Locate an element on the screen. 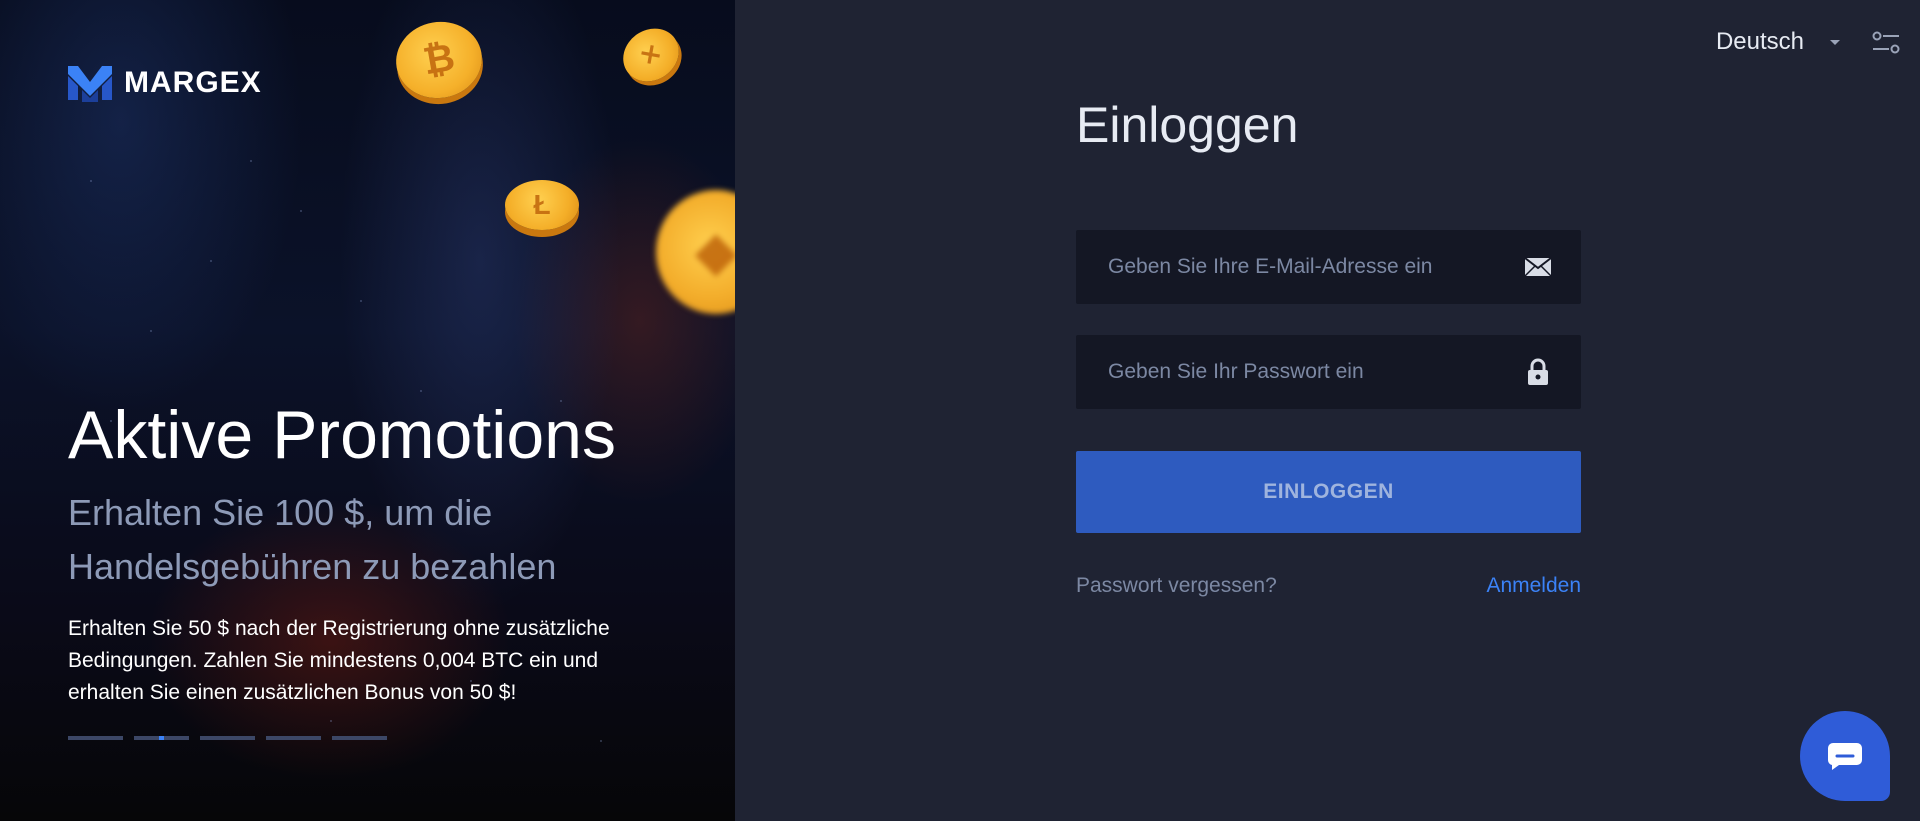 This screenshot has width=1920, height=821. sliders-icon is located at coordinates (1886, 43).